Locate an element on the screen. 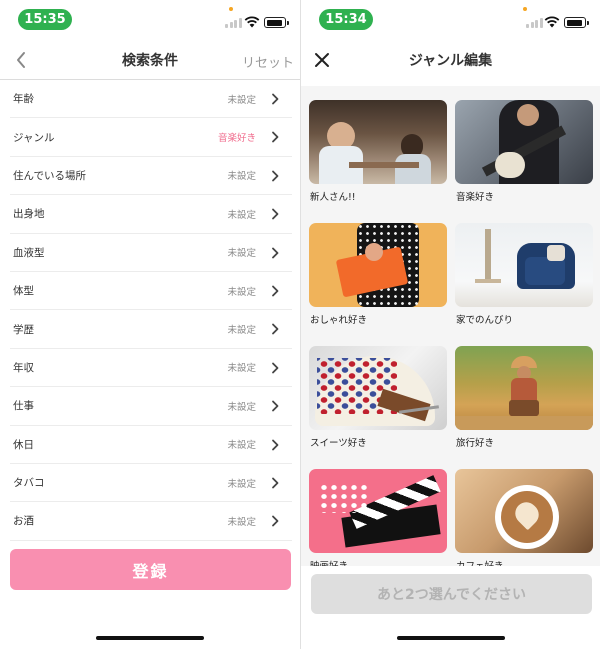 This screenshot has width=600, height=649. genre-label: カフェ好き is located at coordinates (480, 562).